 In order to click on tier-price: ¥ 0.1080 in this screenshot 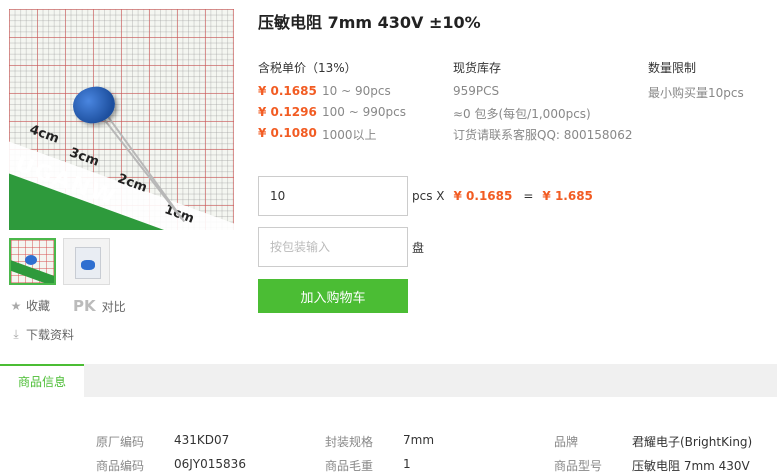, I will do `click(287, 133)`.